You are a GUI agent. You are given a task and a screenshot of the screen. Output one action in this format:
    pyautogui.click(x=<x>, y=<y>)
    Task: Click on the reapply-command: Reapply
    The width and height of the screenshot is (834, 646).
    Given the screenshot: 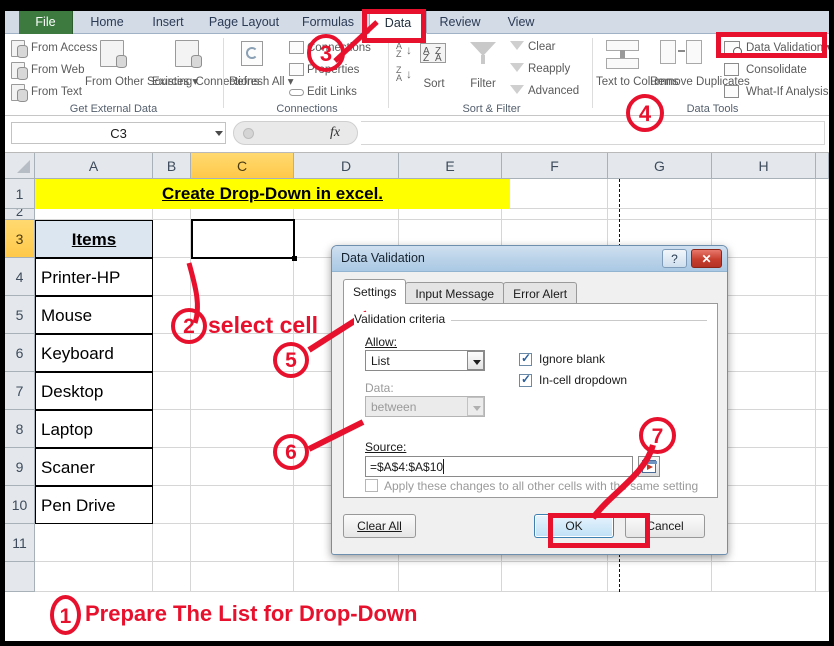 What is the action you would take?
    pyautogui.click(x=549, y=69)
    